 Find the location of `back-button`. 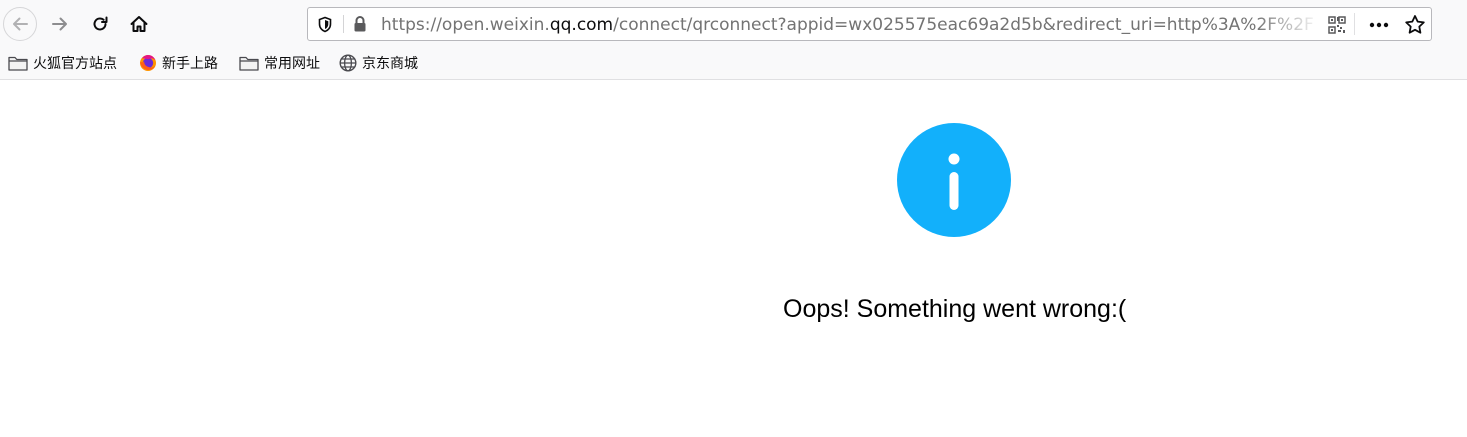

back-button is located at coordinates (20, 24).